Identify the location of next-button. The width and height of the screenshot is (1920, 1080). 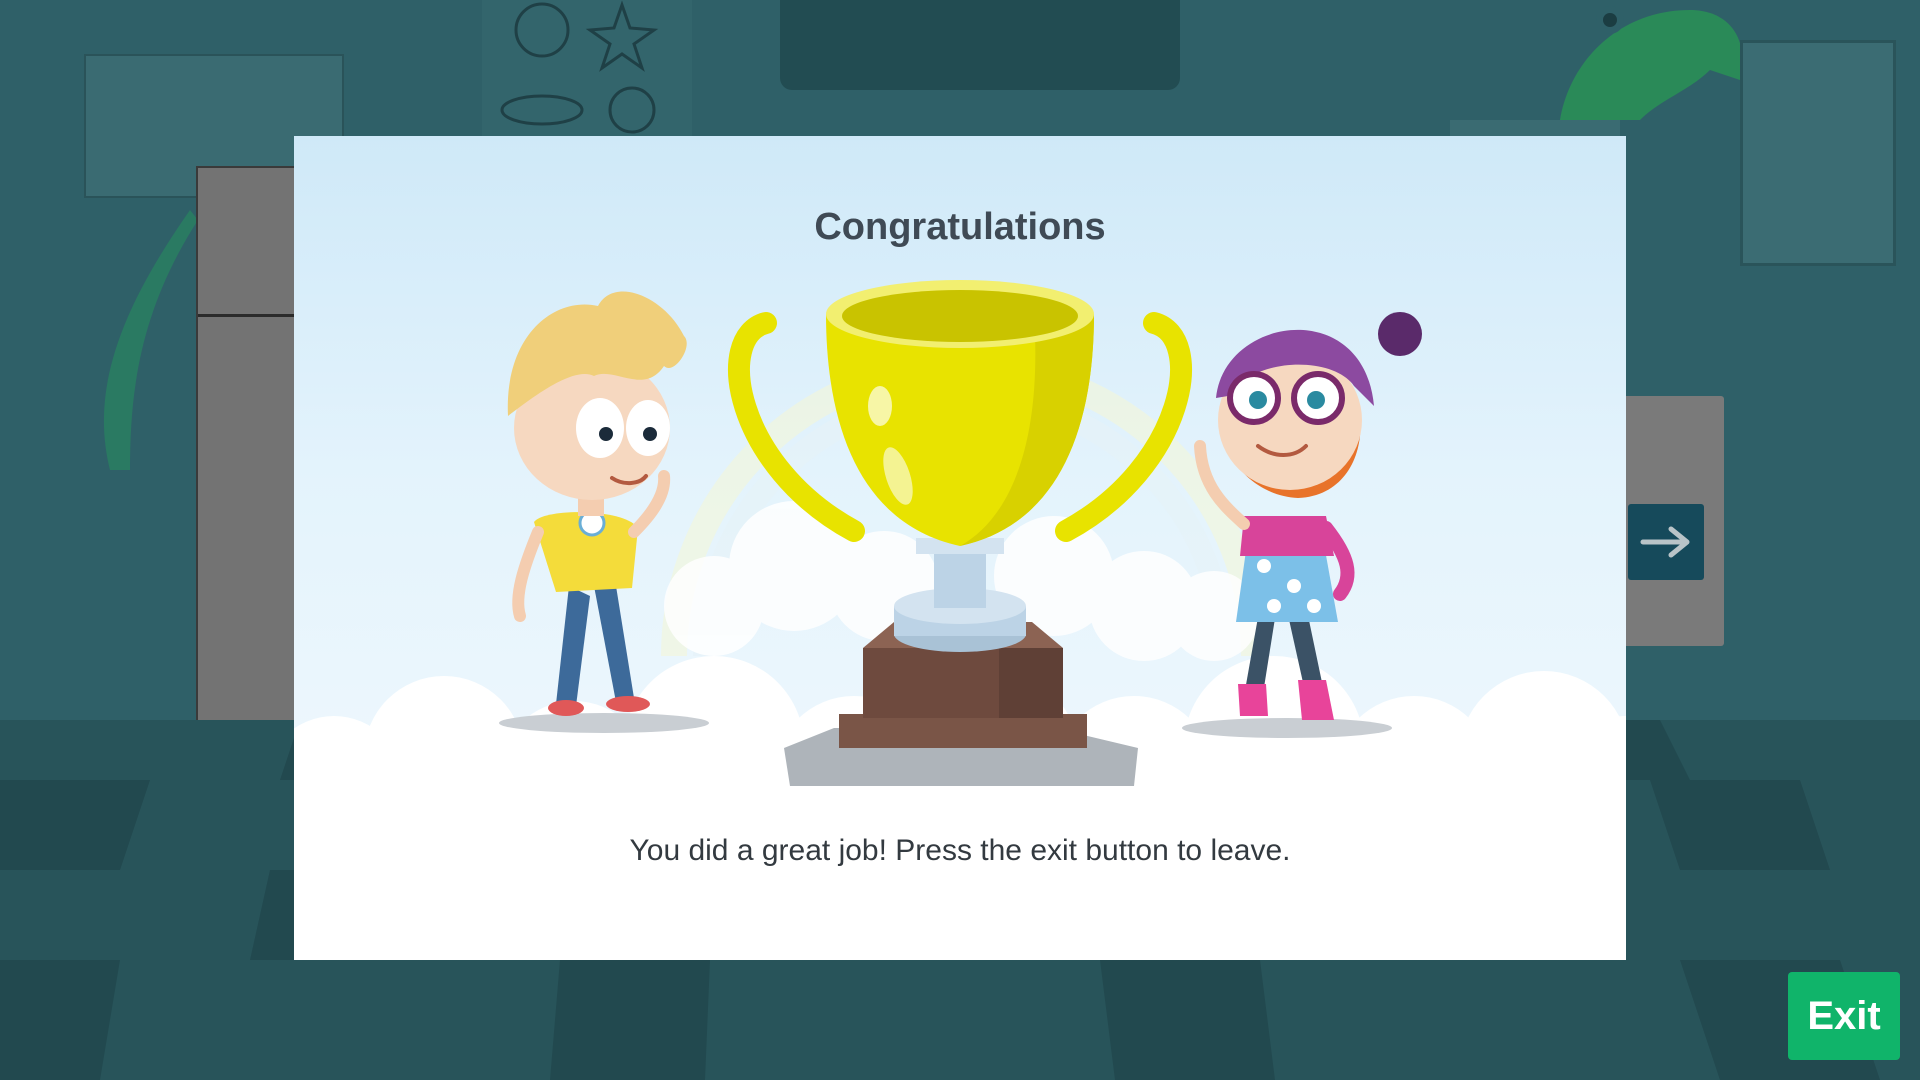
(1666, 542).